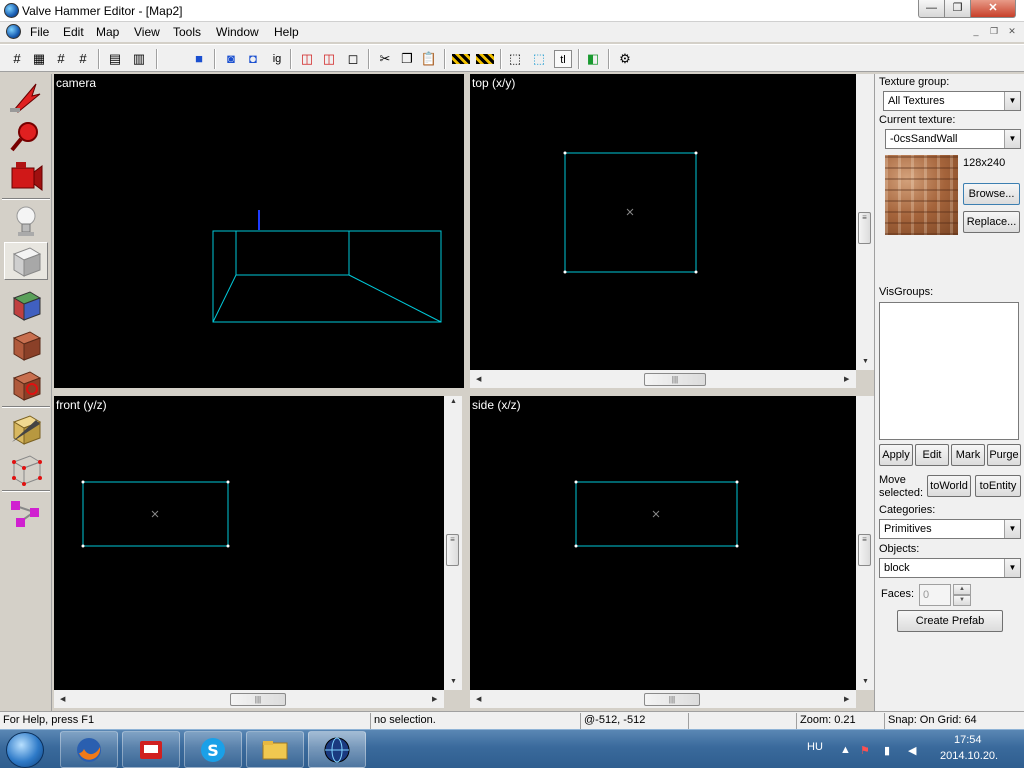 This screenshot has height=768, width=1024. Describe the element at coordinates (107, 32) in the screenshot. I see `menu-map: Map` at that location.